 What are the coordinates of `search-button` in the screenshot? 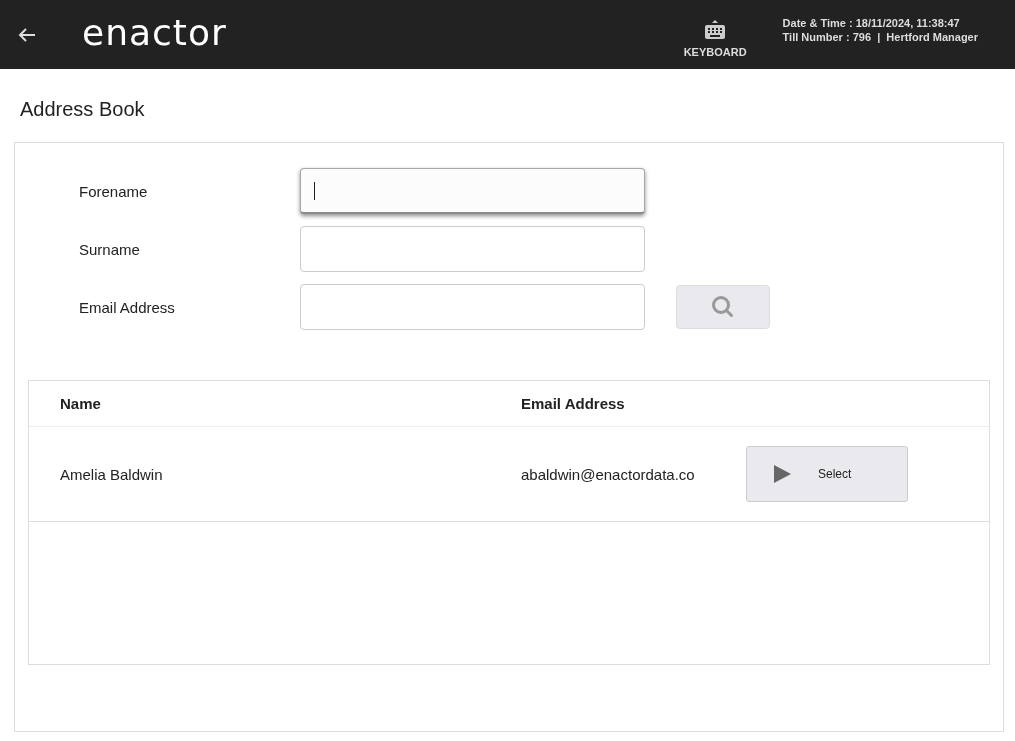 It's located at (723, 307).